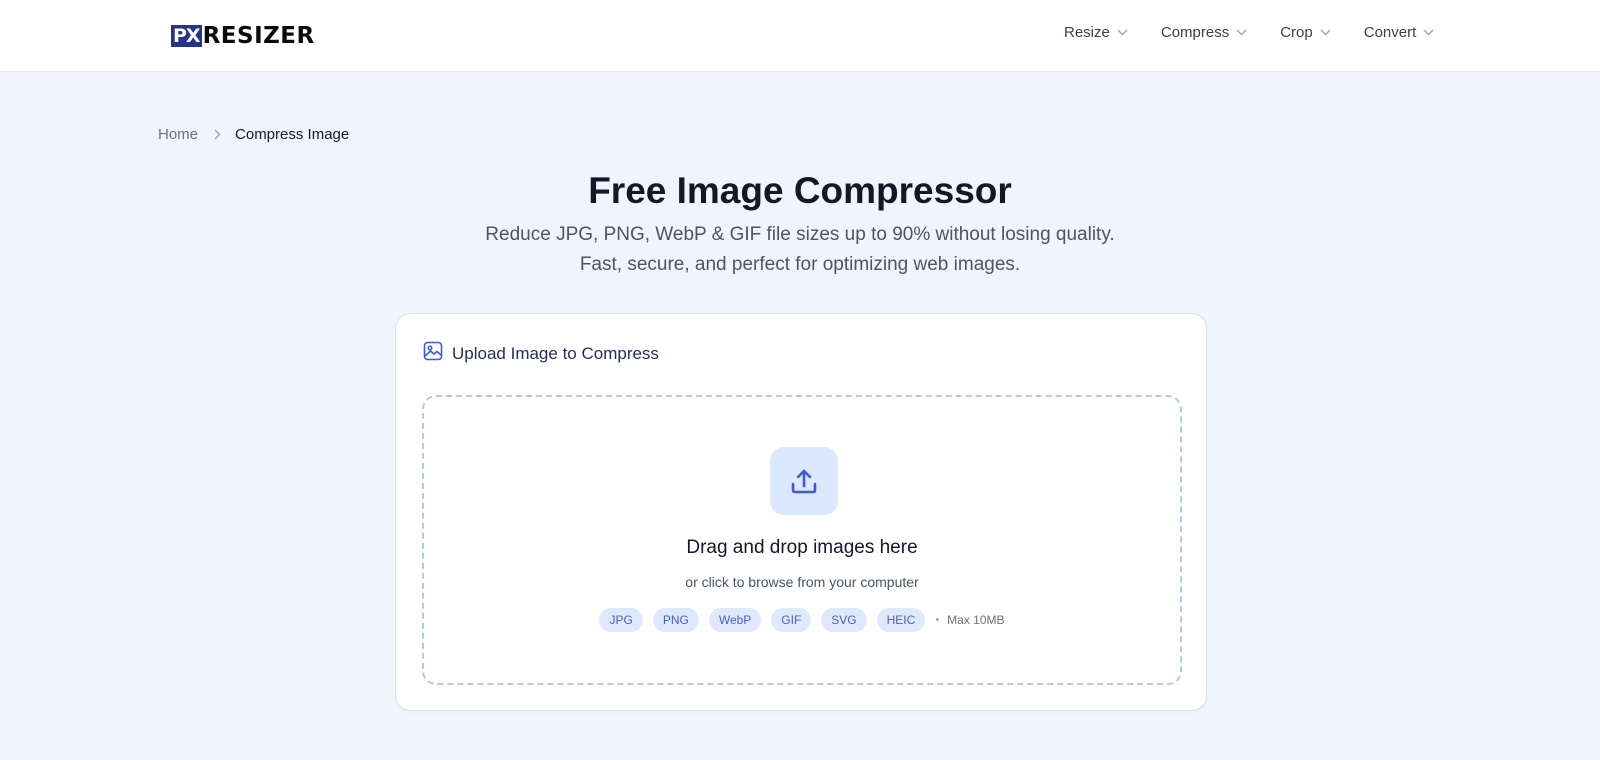  What do you see at coordinates (217, 134) in the screenshot?
I see `chevron-right-icon` at bounding box center [217, 134].